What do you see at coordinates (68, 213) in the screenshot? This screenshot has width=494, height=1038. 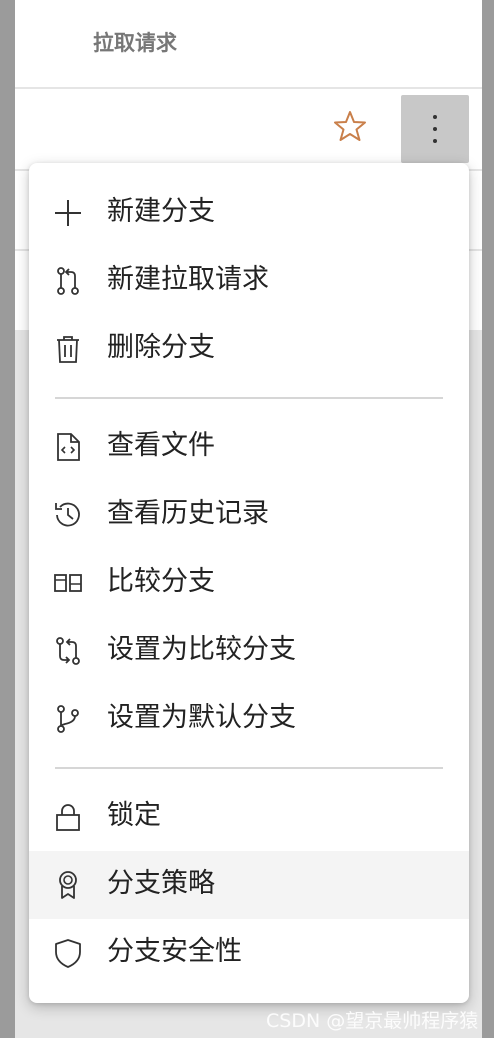 I see `plus-icon` at bounding box center [68, 213].